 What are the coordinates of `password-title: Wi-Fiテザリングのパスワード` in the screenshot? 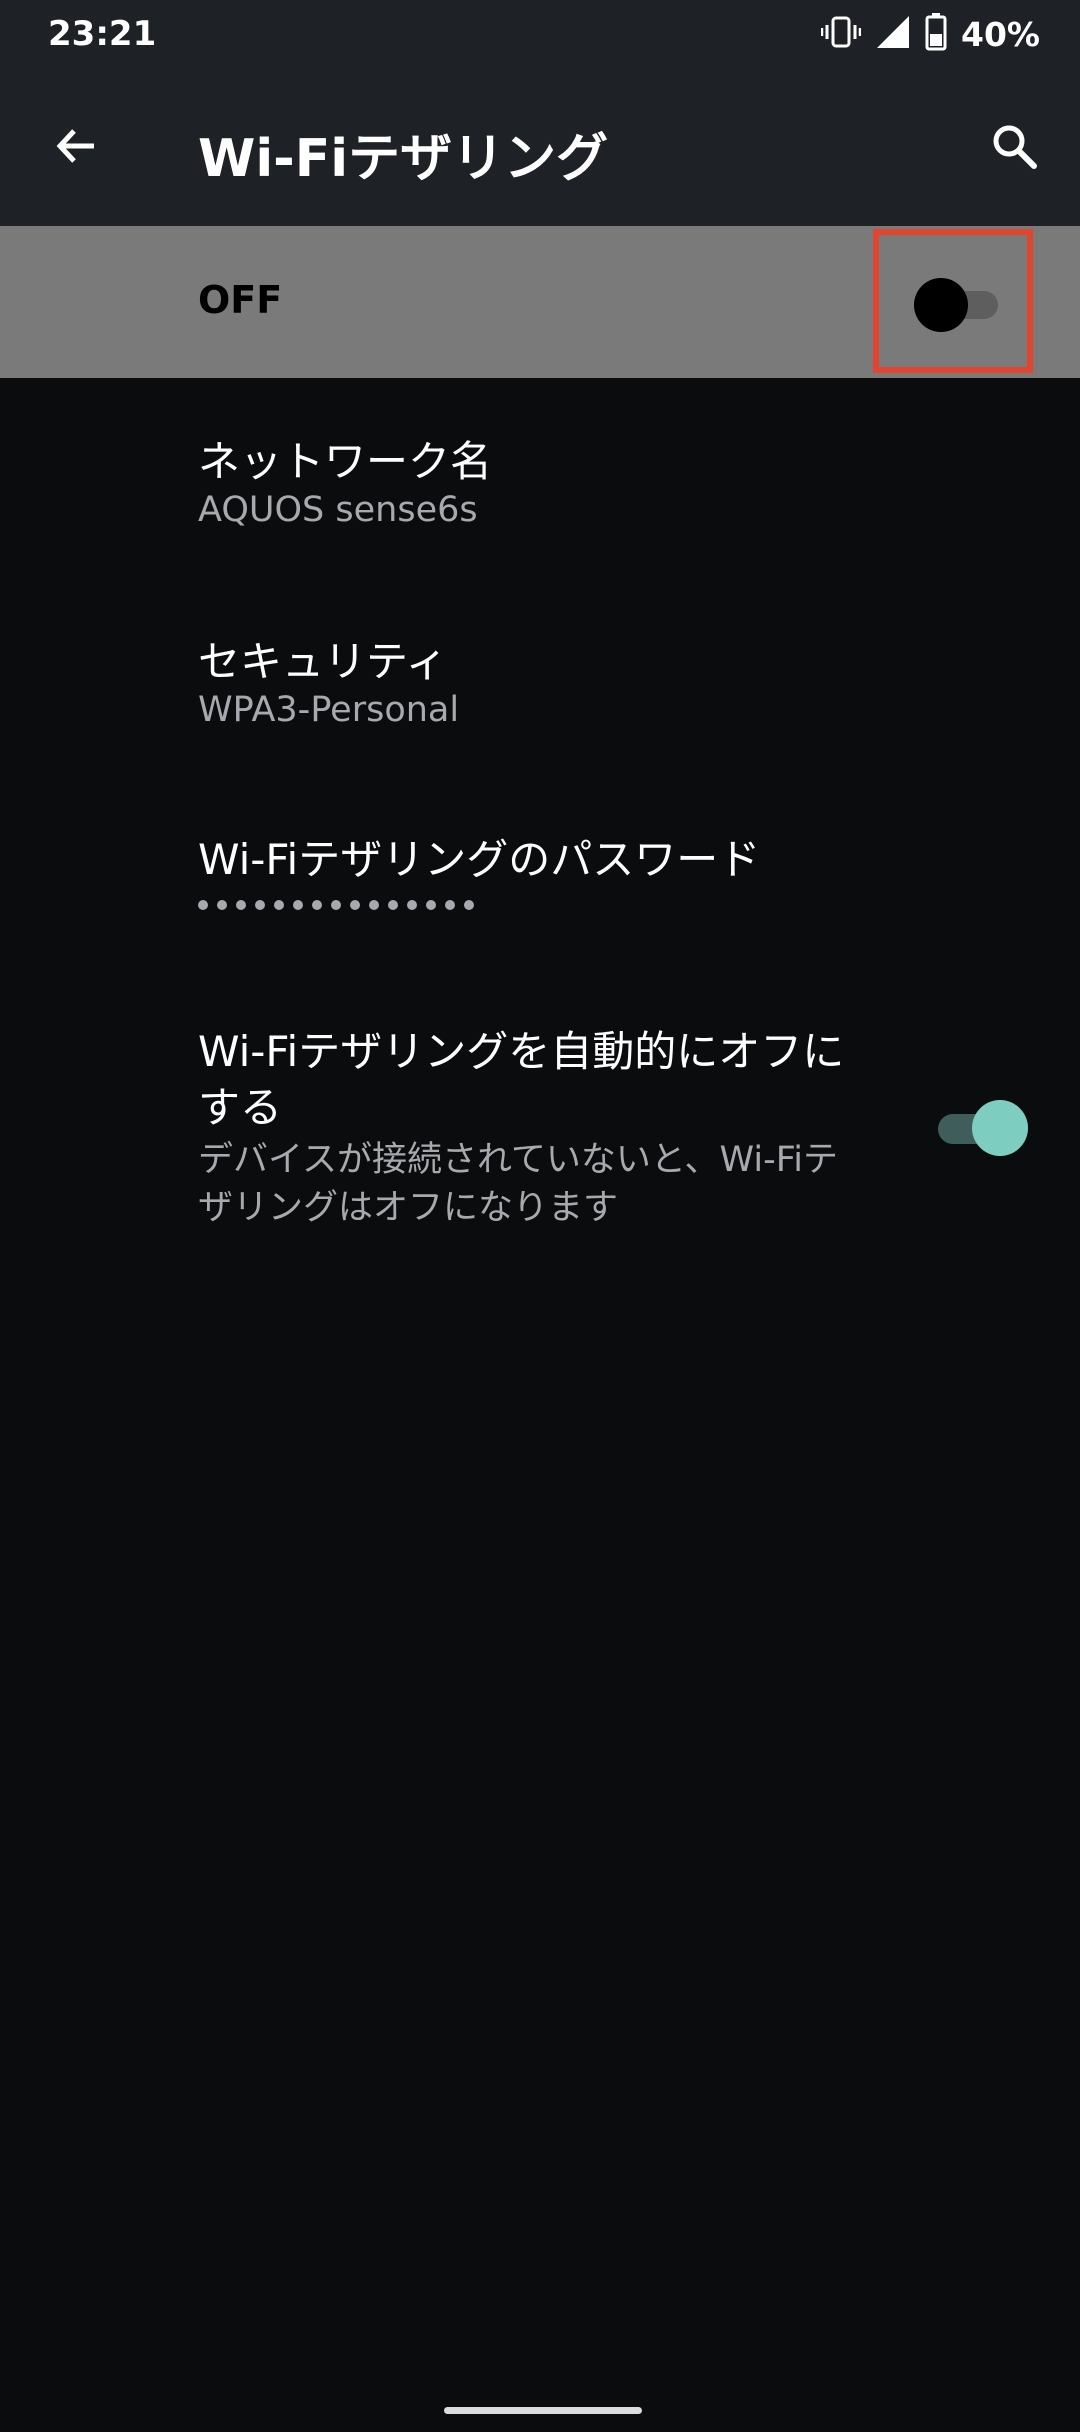 It's located at (479, 859).